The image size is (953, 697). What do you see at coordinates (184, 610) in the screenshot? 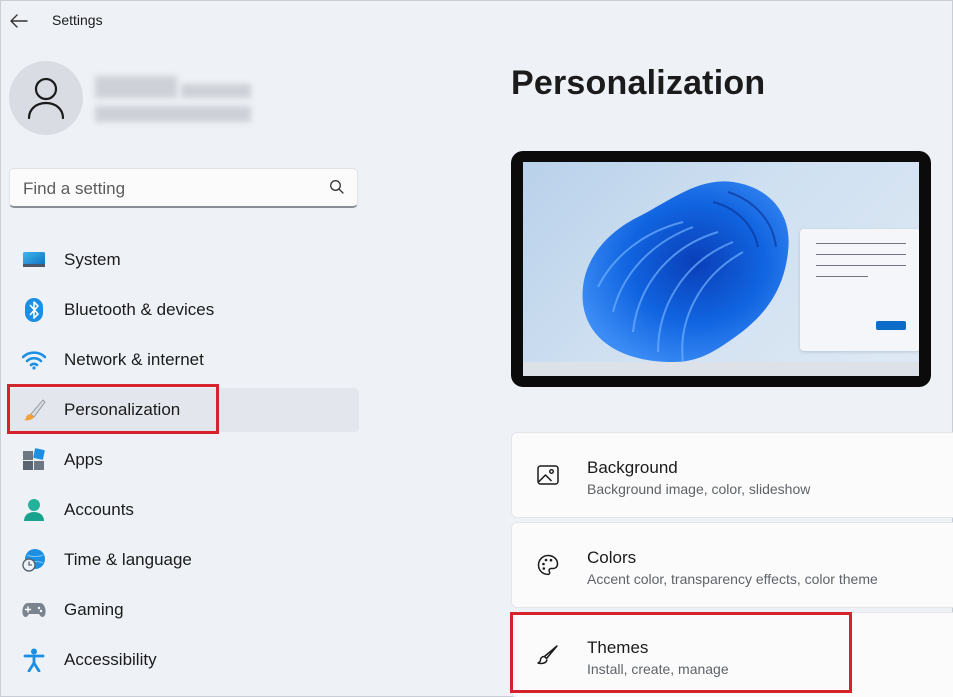
I see `sidebar-item-gaming: Gaming` at bounding box center [184, 610].